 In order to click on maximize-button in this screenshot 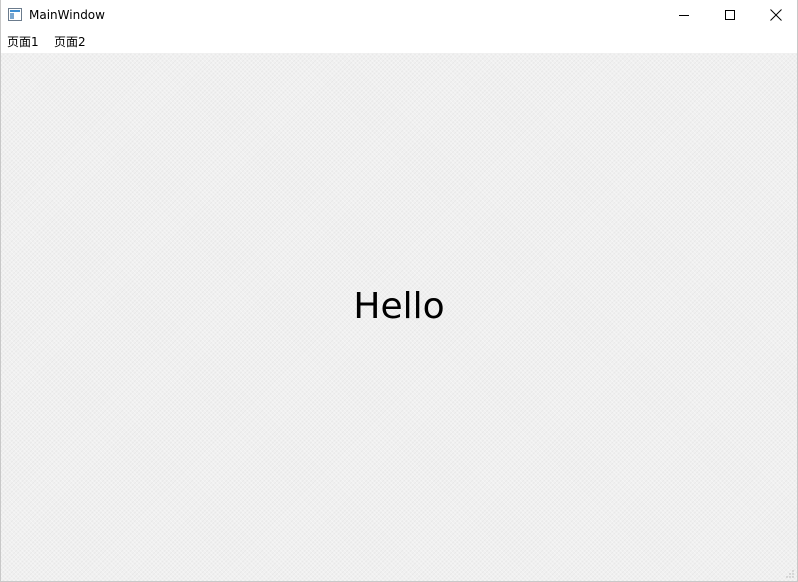, I will do `click(730, 15)`.